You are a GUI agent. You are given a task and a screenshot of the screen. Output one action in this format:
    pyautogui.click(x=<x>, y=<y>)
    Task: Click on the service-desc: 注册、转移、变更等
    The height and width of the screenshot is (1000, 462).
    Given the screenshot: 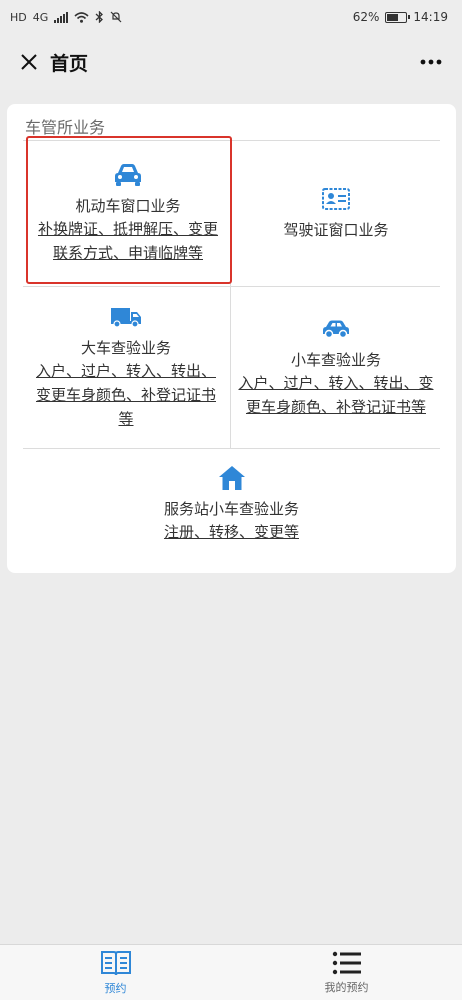 What is the action you would take?
    pyautogui.click(x=231, y=532)
    